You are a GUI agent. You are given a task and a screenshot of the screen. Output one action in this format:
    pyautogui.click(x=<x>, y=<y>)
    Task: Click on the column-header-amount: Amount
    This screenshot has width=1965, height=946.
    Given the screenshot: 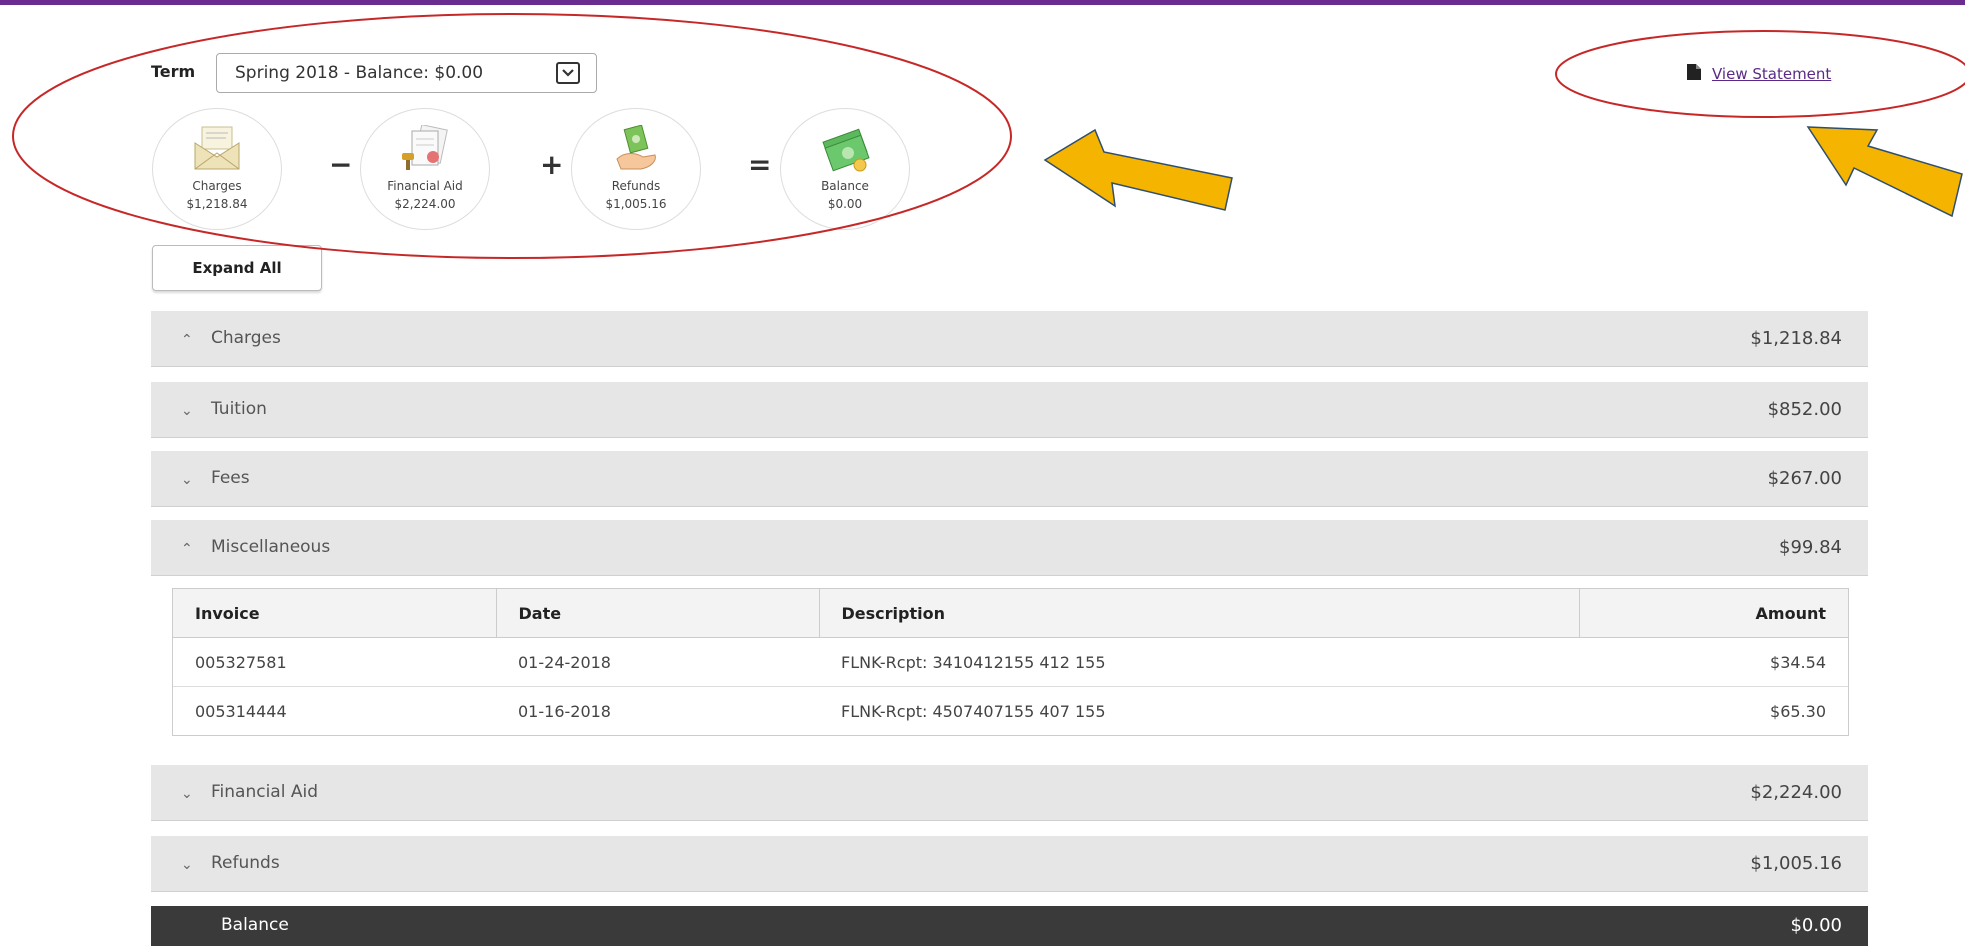 What is the action you would take?
    pyautogui.click(x=1713, y=613)
    